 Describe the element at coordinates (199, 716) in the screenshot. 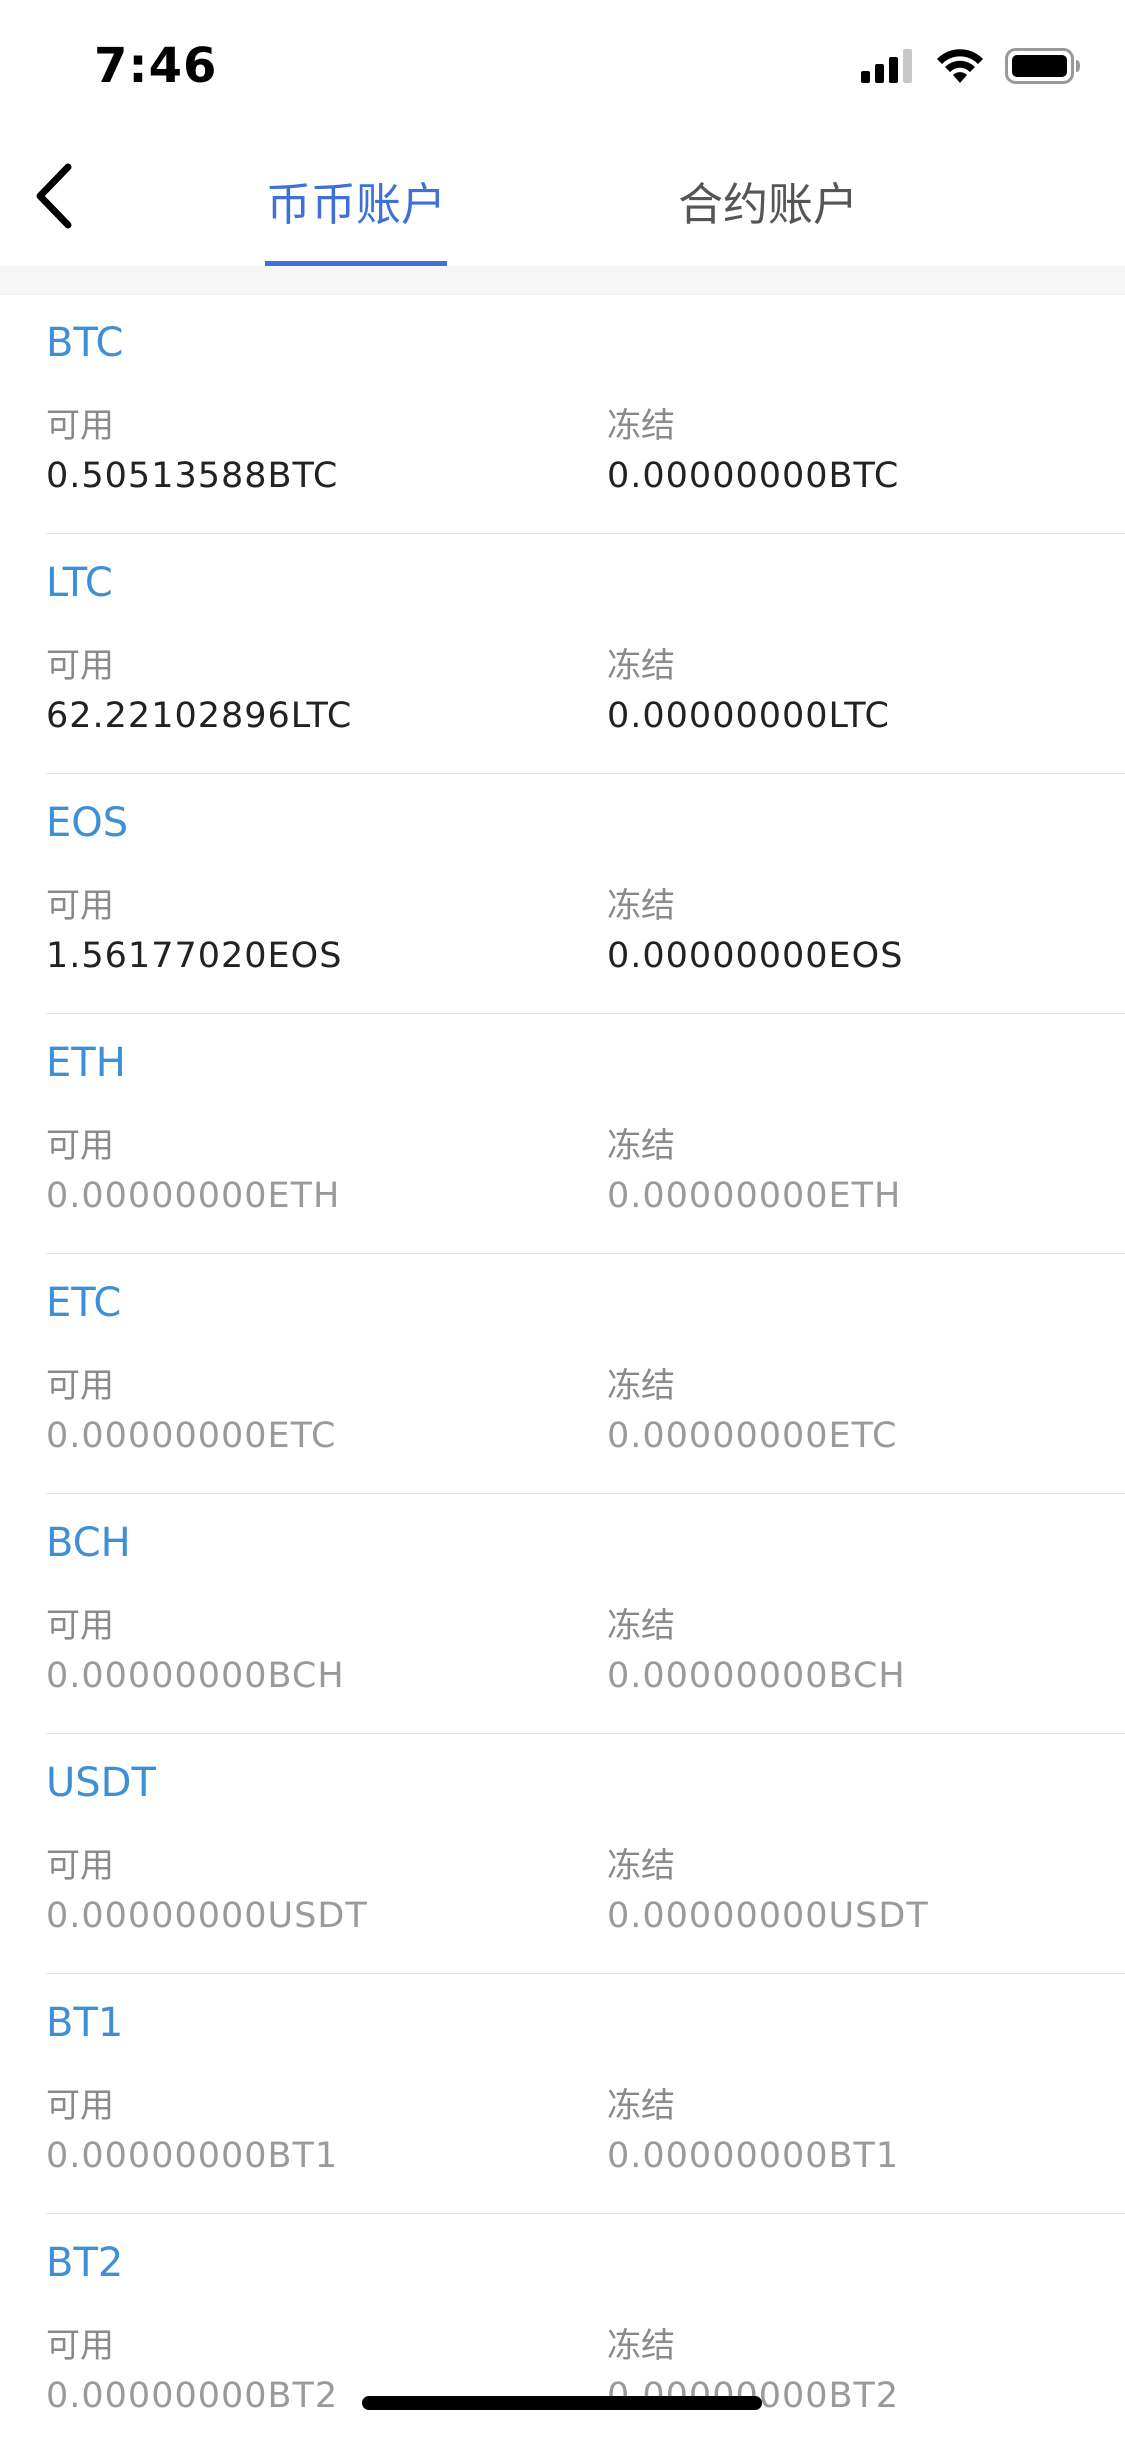

I see `available-value: 62.22102896LTC` at that location.